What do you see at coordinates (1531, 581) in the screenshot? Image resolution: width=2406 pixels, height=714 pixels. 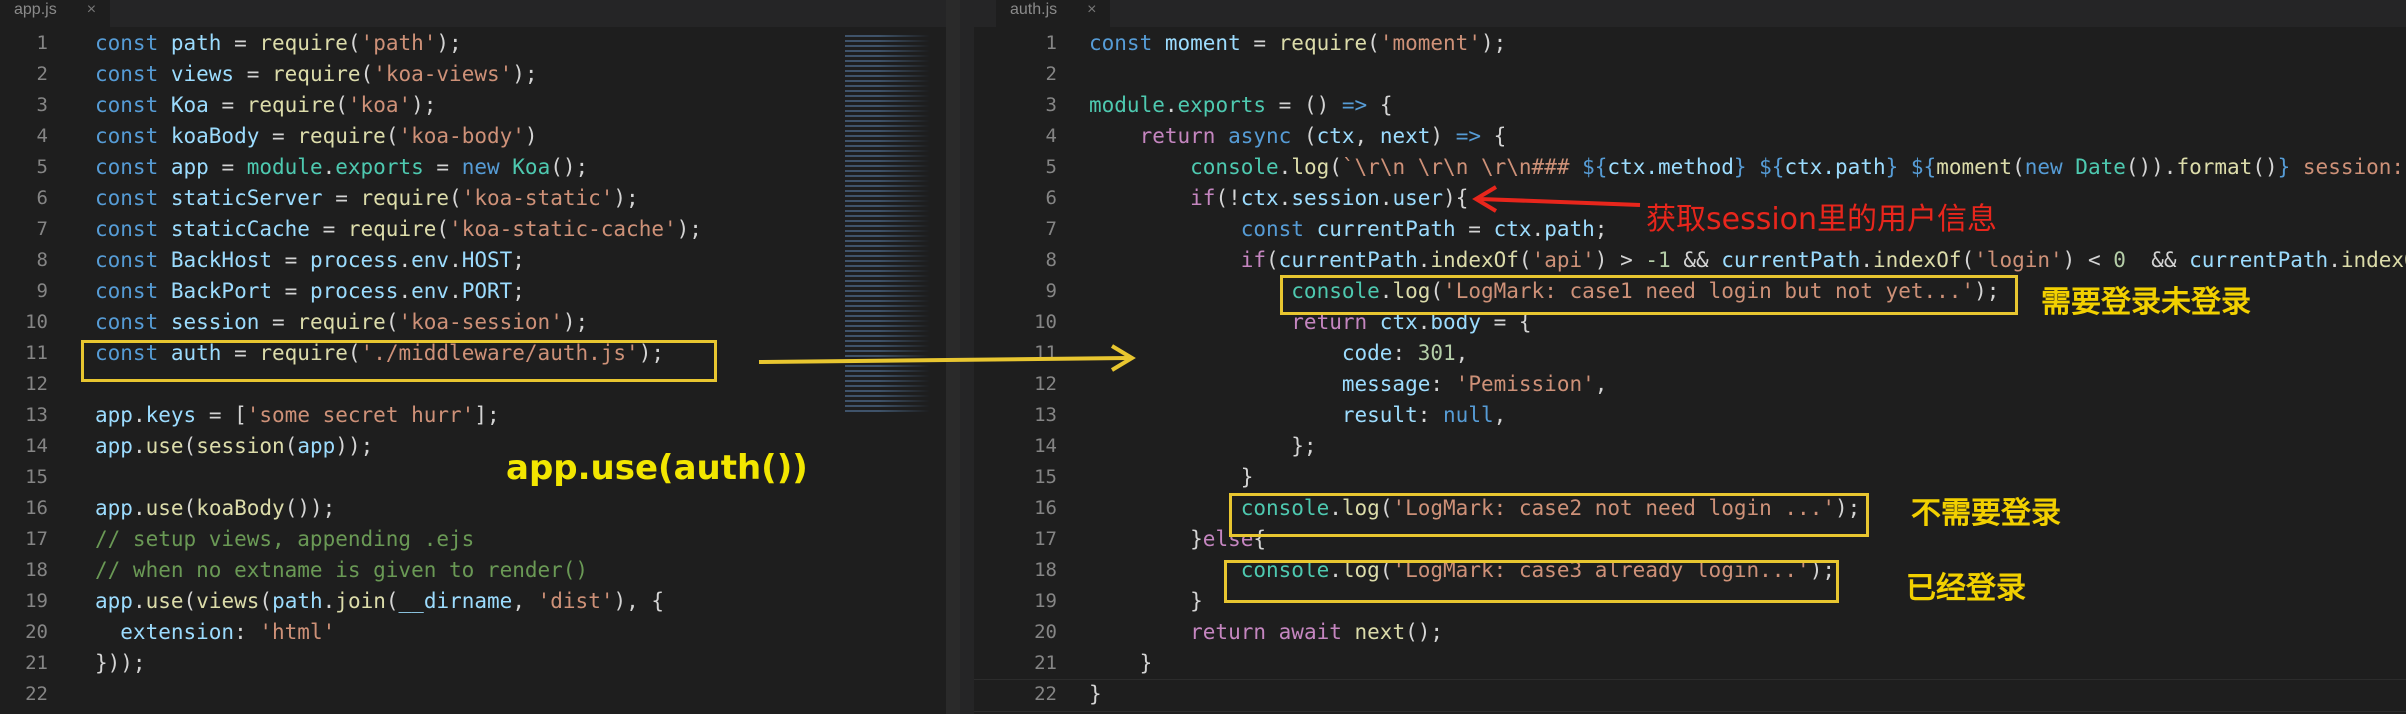 I see `highlight-box-case3` at bounding box center [1531, 581].